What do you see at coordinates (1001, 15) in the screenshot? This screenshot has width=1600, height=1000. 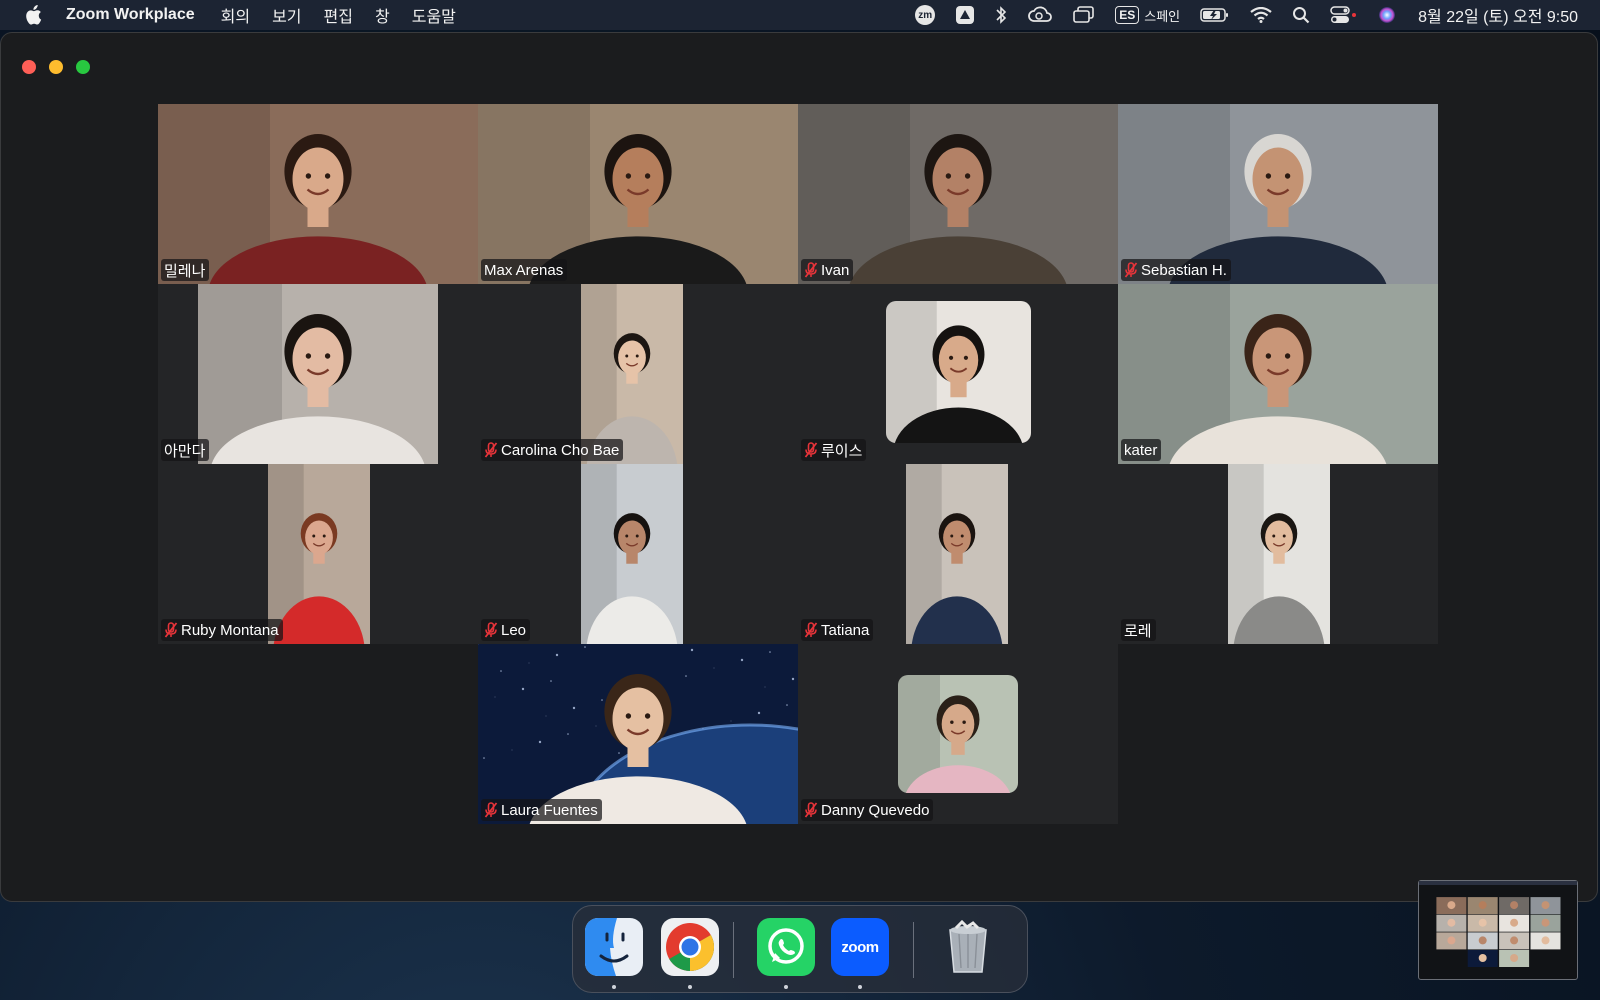 I see `bluetooth-icon` at bounding box center [1001, 15].